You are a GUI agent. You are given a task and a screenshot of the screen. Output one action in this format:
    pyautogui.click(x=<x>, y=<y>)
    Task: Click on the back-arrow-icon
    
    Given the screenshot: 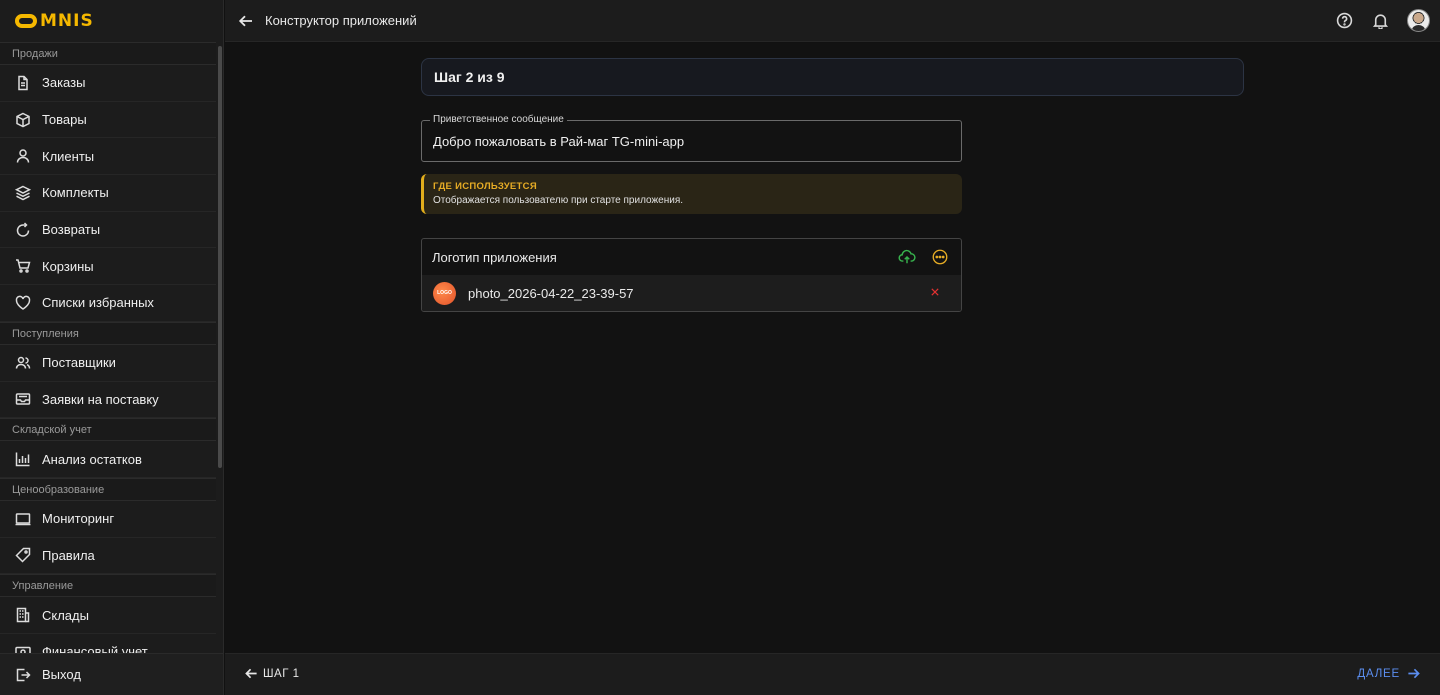 What is the action you would take?
    pyautogui.click(x=246, y=21)
    